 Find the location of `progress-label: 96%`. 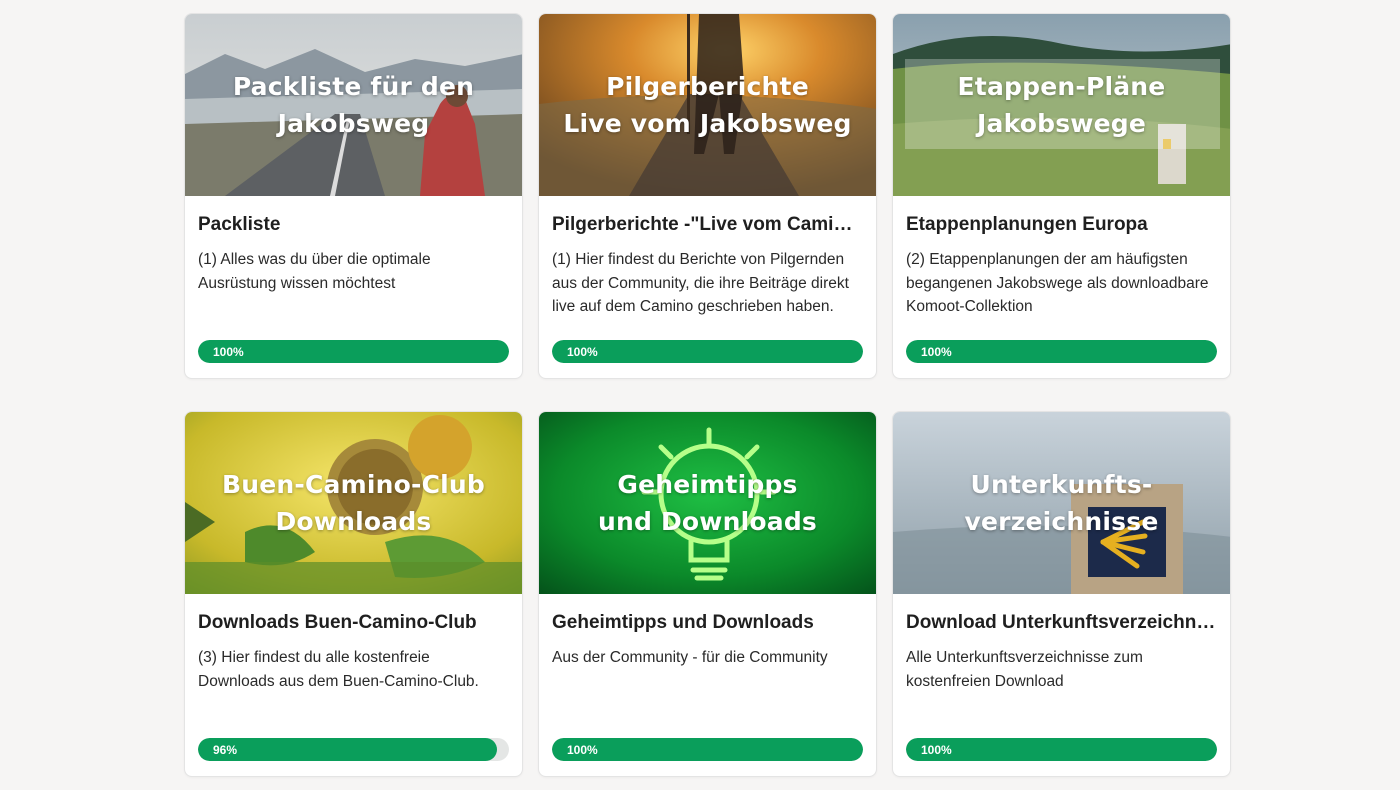

progress-label: 96% is located at coordinates (225, 749).